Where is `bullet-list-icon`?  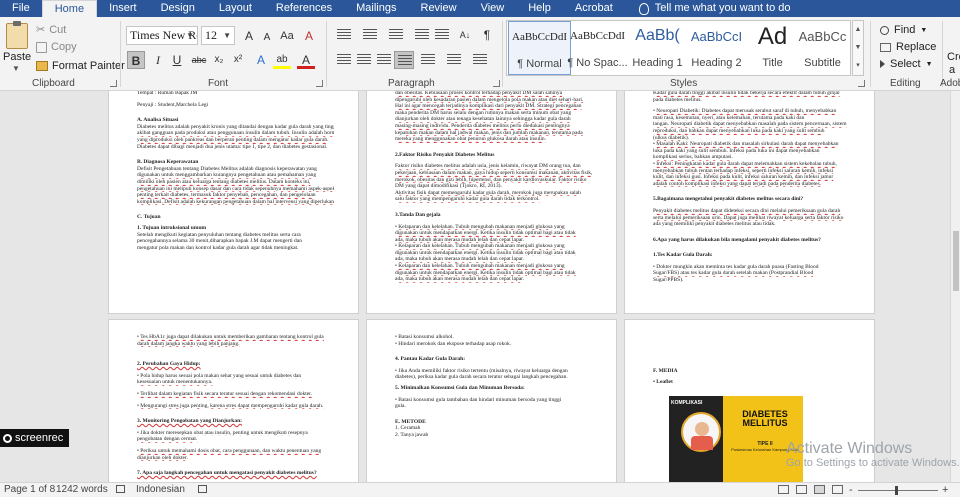 bullet-list-icon is located at coordinates (344, 35).